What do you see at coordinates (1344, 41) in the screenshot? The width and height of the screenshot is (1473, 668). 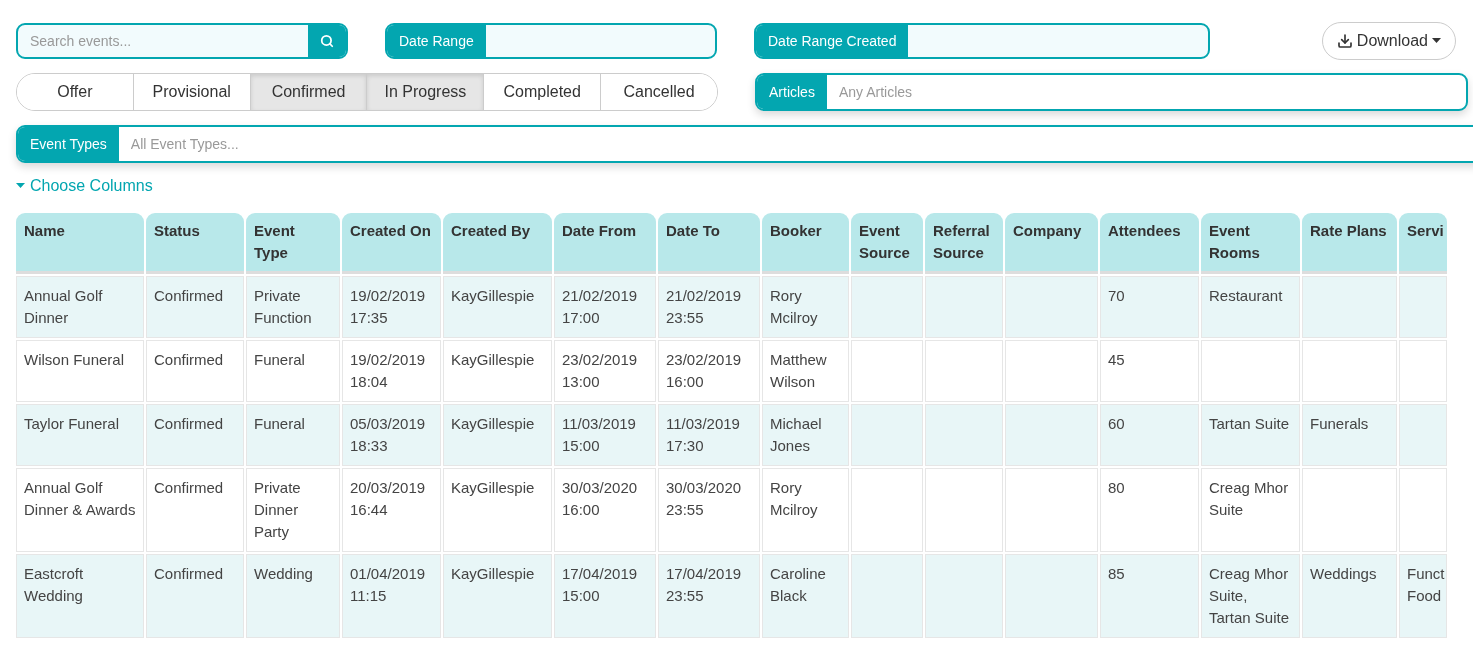 I see `download-icon` at bounding box center [1344, 41].